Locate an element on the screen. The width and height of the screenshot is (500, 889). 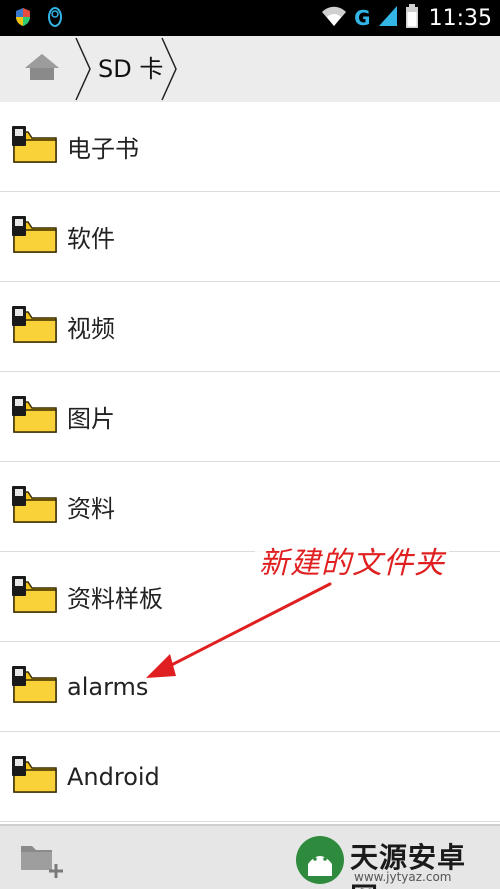
folder-label: 视频 is located at coordinates (91, 329).